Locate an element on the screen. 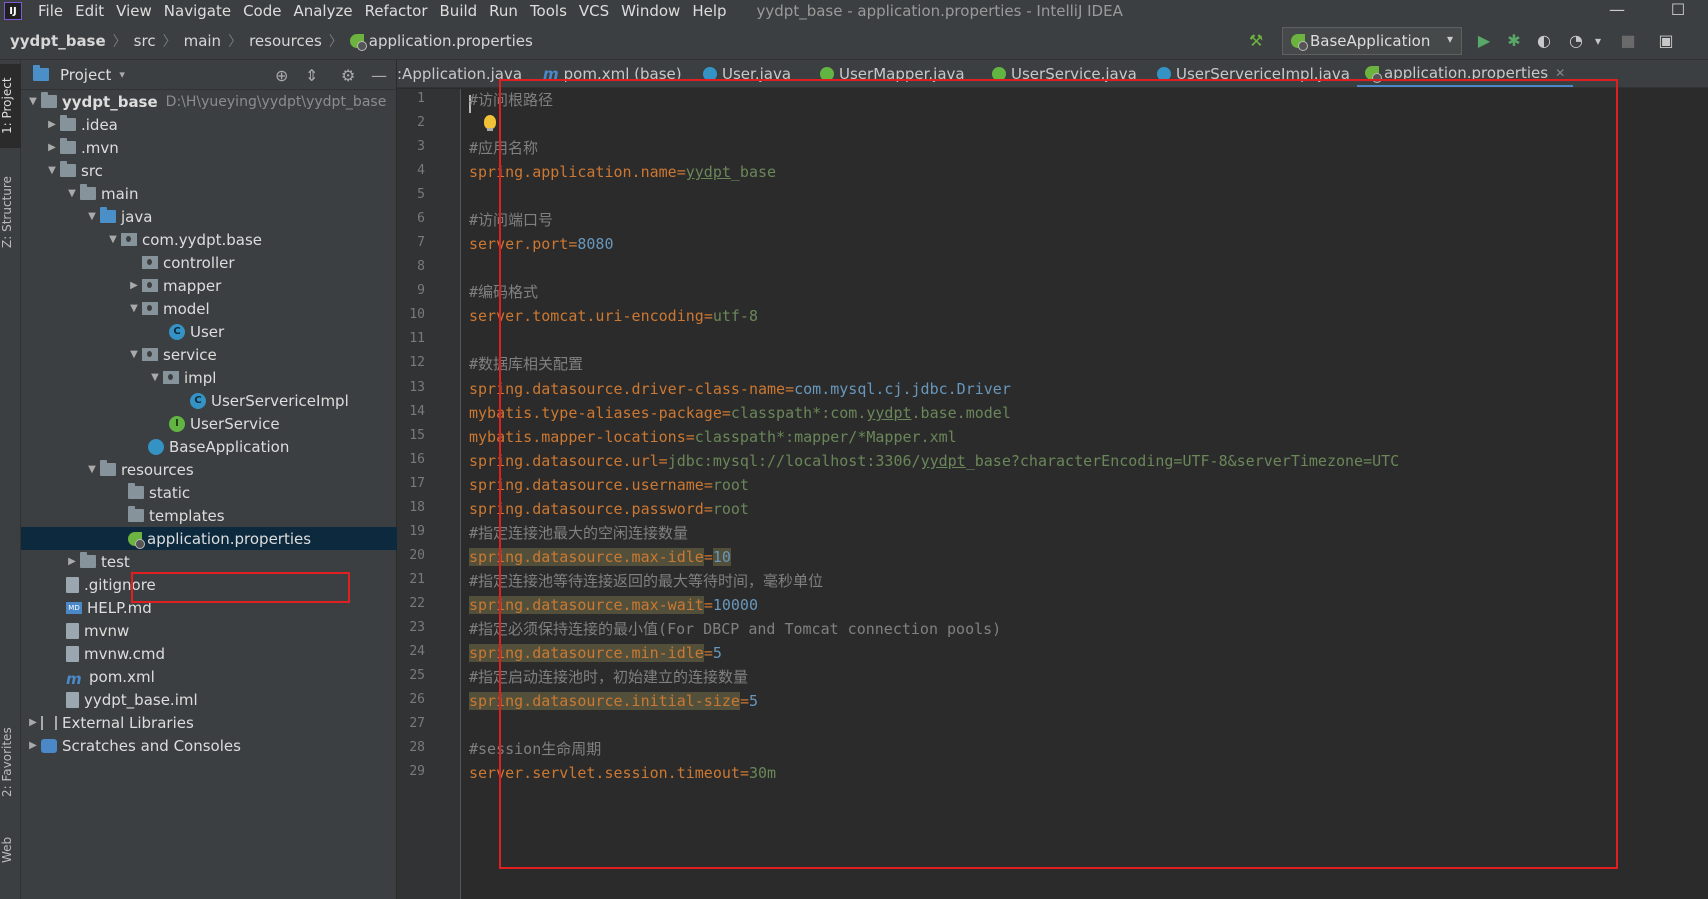 The image size is (1708, 899). menu-refactor: Refactor is located at coordinates (396, 11).